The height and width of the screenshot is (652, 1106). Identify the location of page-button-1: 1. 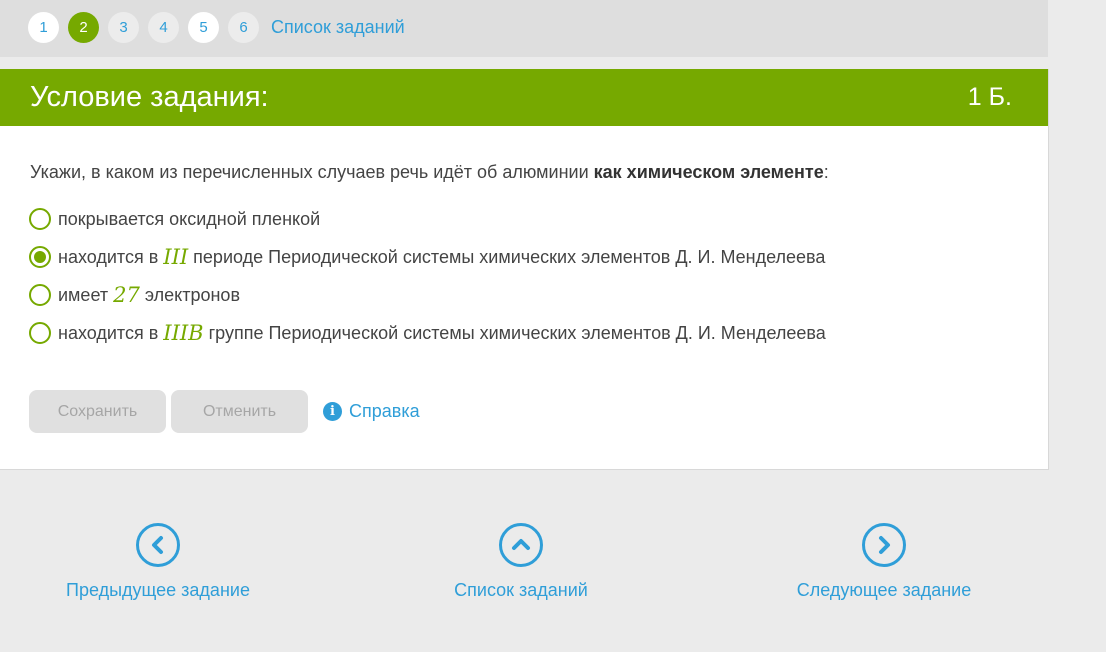
(43, 27).